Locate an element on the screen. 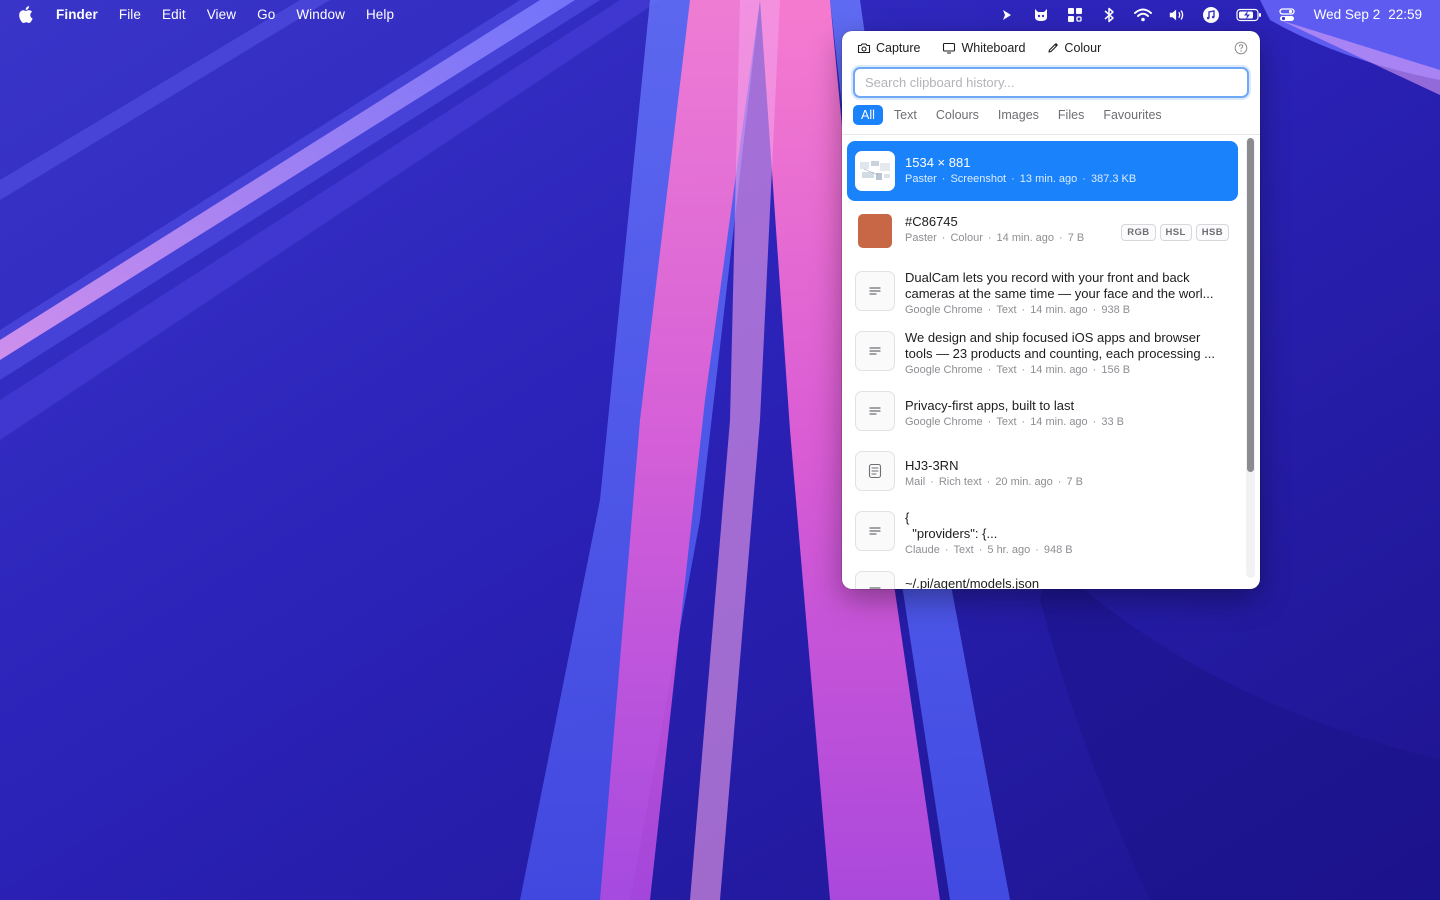 The width and height of the screenshot is (1440, 900). camera-icon is located at coordinates (864, 48).